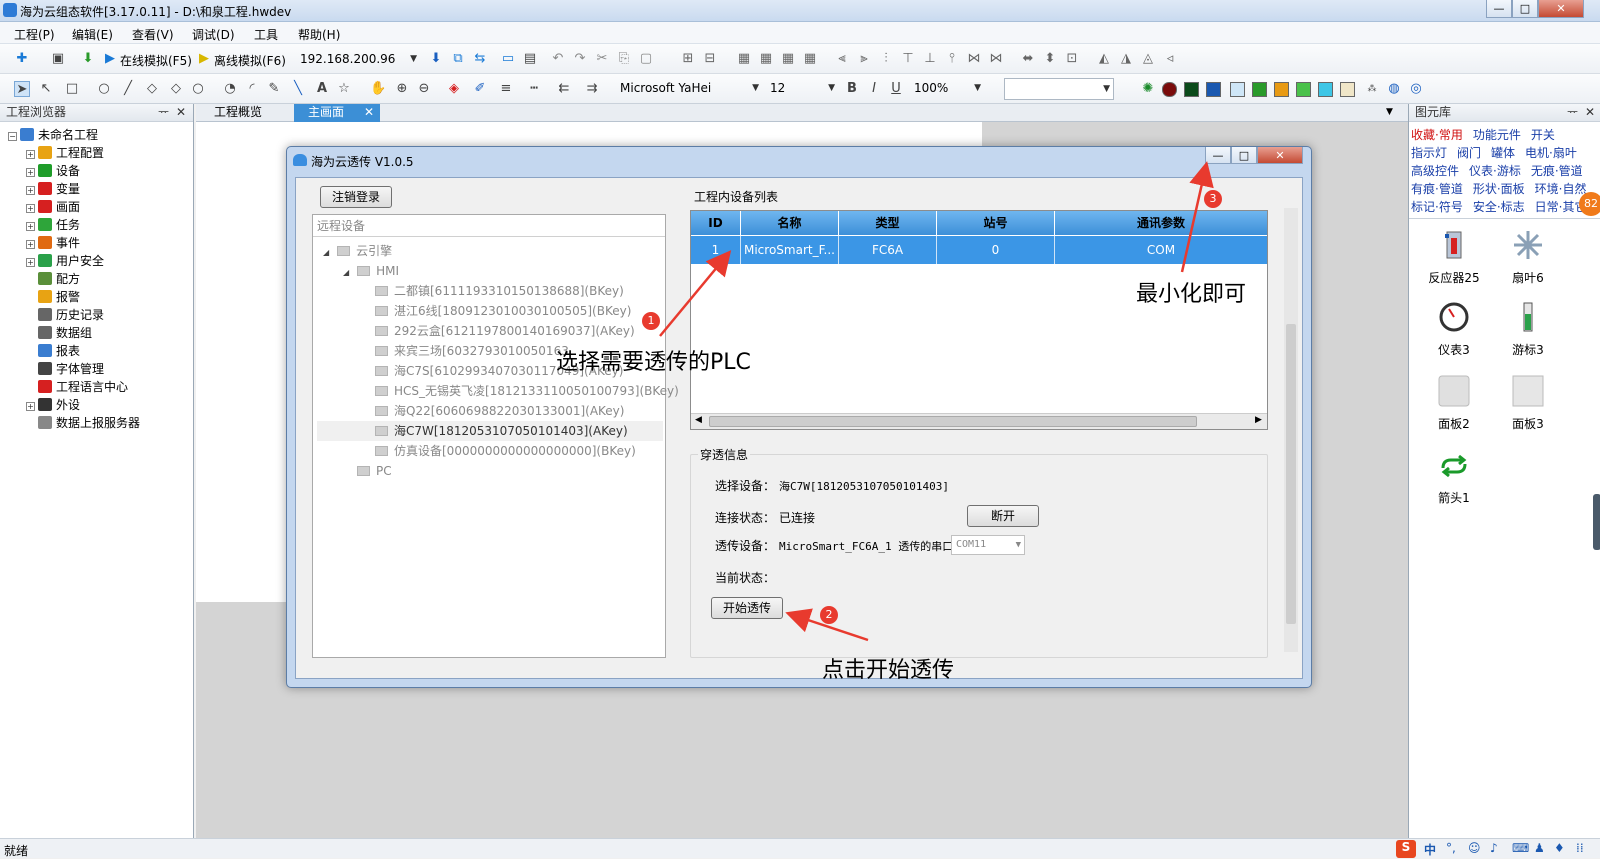 The image size is (1600, 859). I want to click on user-icon: ♟, so click(1539, 848).